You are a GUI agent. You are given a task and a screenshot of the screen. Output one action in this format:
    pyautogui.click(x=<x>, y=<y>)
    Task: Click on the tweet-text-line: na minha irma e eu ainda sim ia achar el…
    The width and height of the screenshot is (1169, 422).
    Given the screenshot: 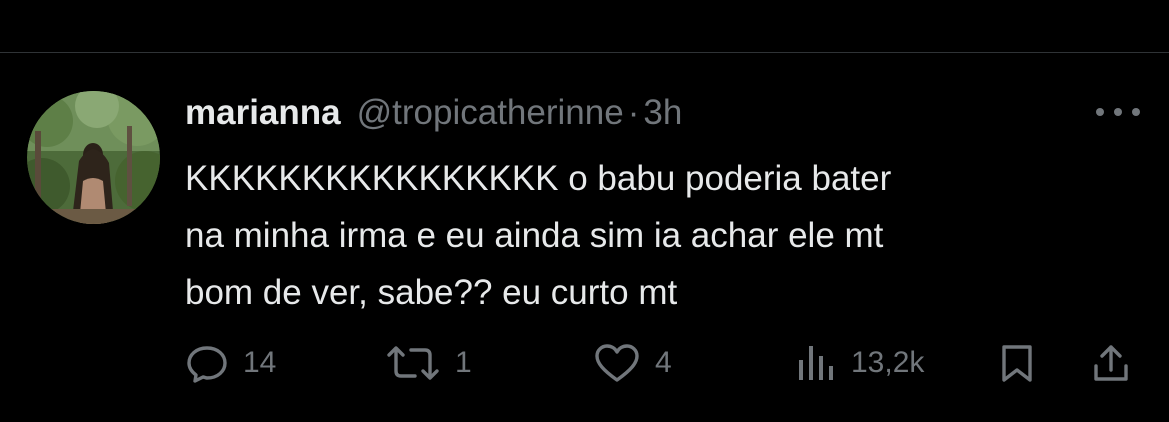 What is the action you would take?
    pyautogui.click(x=534, y=235)
    